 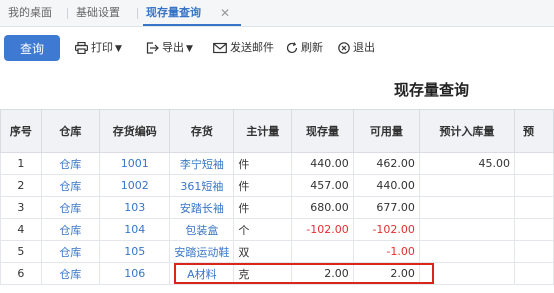 I want to click on row-number: 1, so click(x=21, y=163).